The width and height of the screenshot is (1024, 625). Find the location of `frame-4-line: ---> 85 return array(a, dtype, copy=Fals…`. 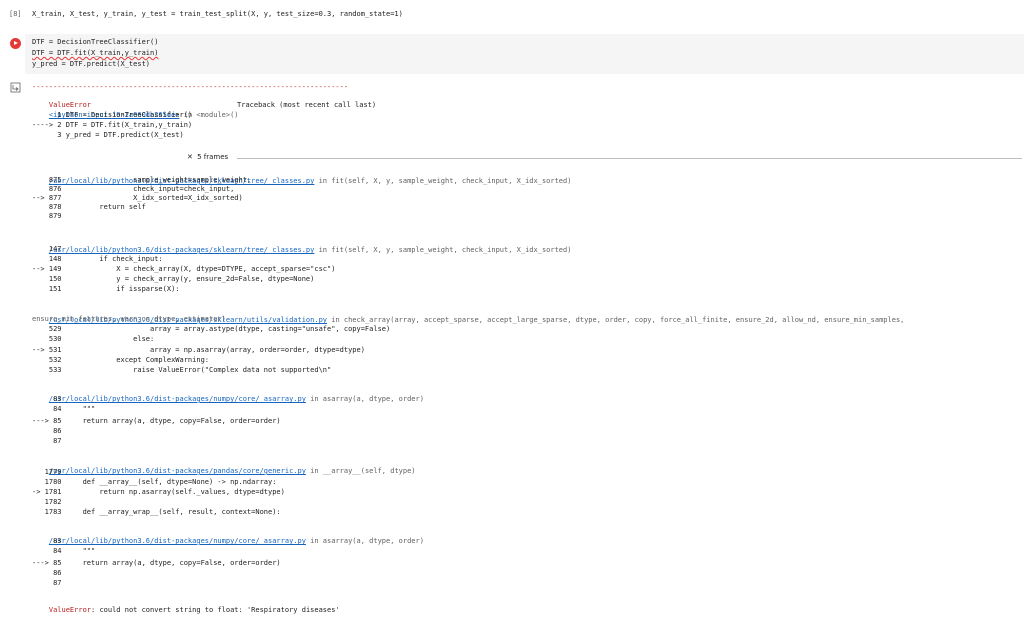

frame-4-line: ---> 85 return array(a, dtype, copy=Fals… is located at coordinates (156, 421).